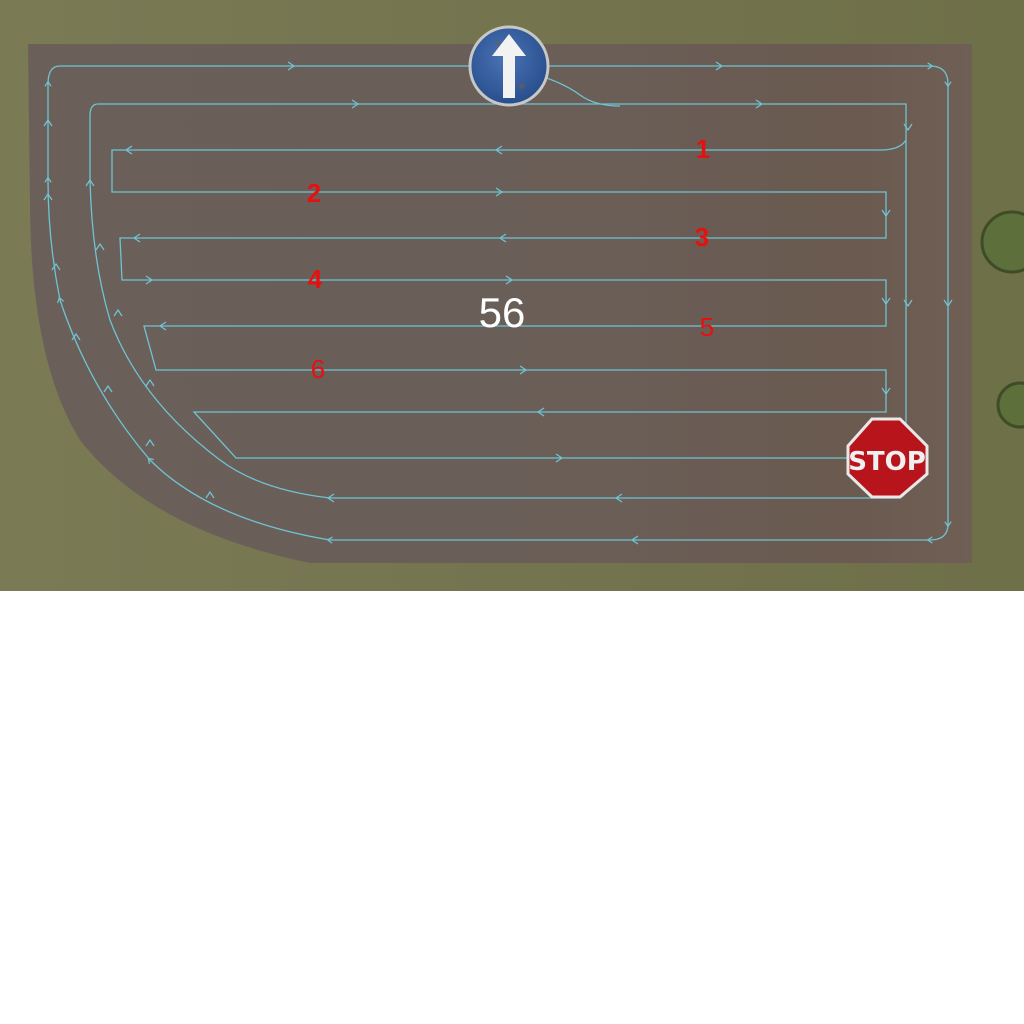  What do you see at coordinates (887, 462) in the screenshot?
I see `stop-sign-text: STOP` at bounding box center [887, 462].